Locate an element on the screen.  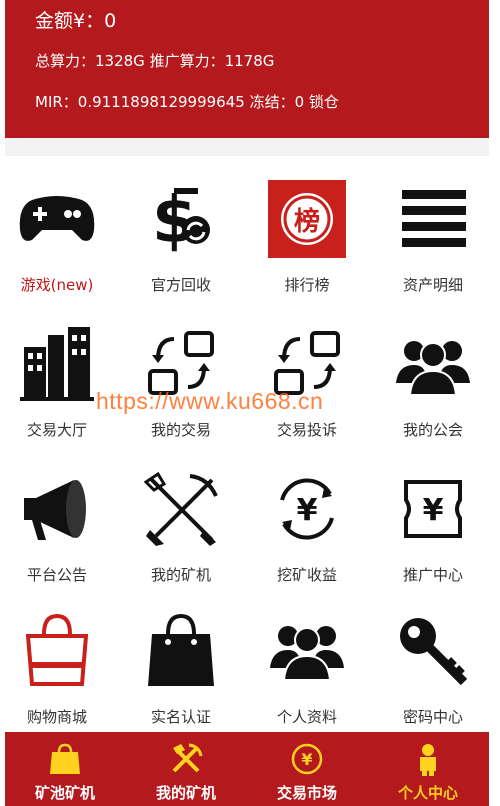
pickaxe-shovel-icon is located at coordinates (180, 508).